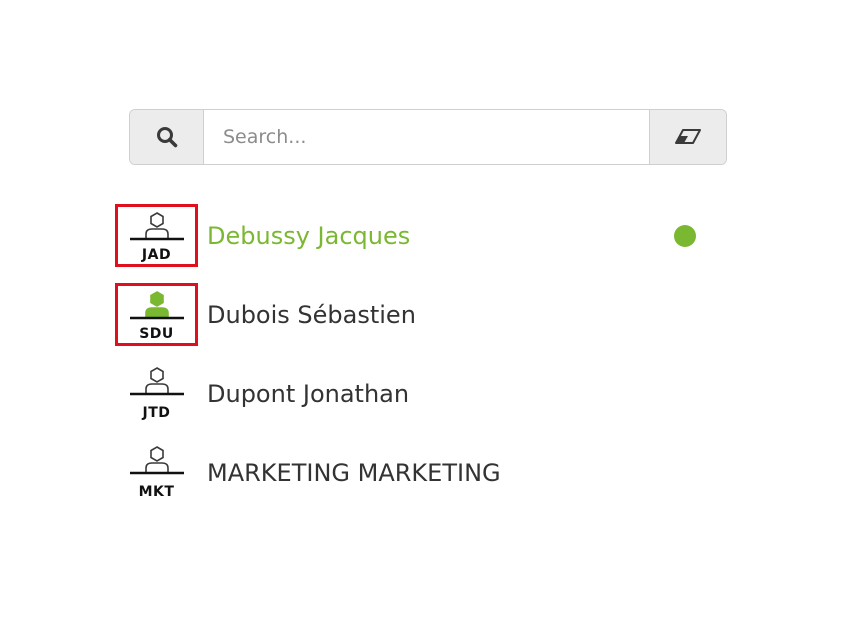 Image resolution: width=850 pixels, height=638 pixels. Describe the element at coordinates (685, 235) in the screenshot. I see `online-status-dot` at that location.